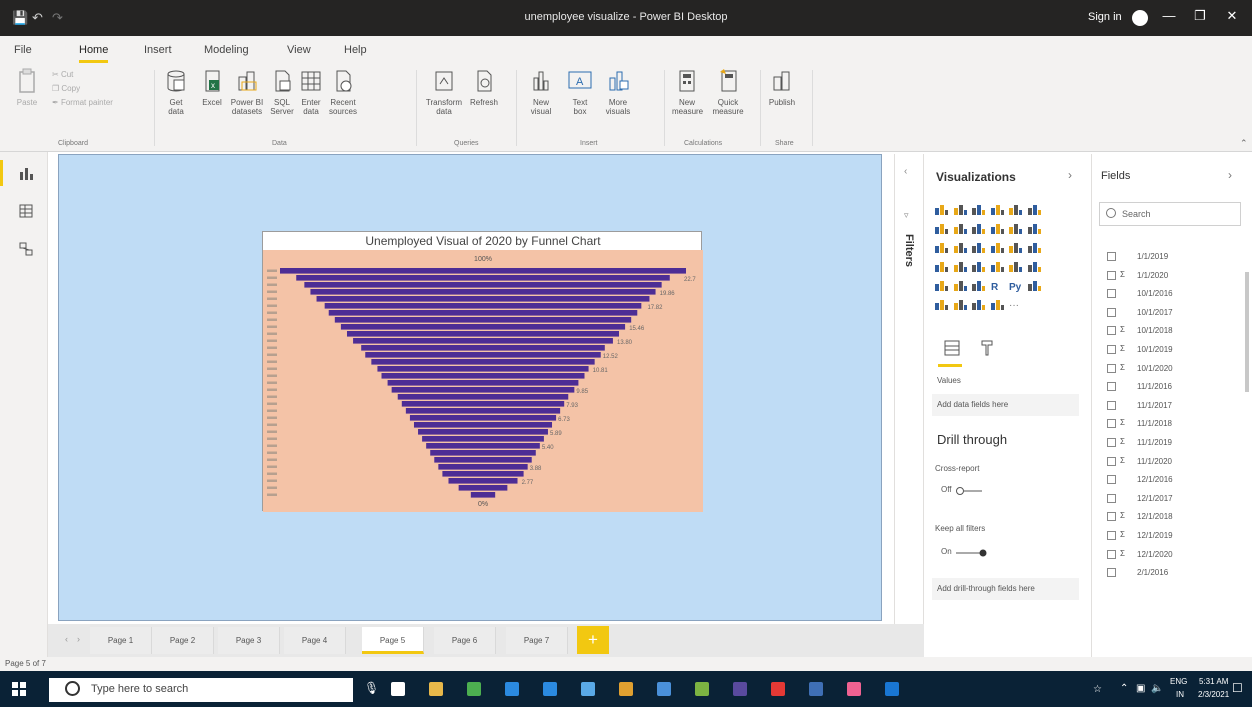  What do you see at coordinates (1237, 688) in the screenshot?
I see `notifications-icon: ☐` at bounding box center [1237, 688].